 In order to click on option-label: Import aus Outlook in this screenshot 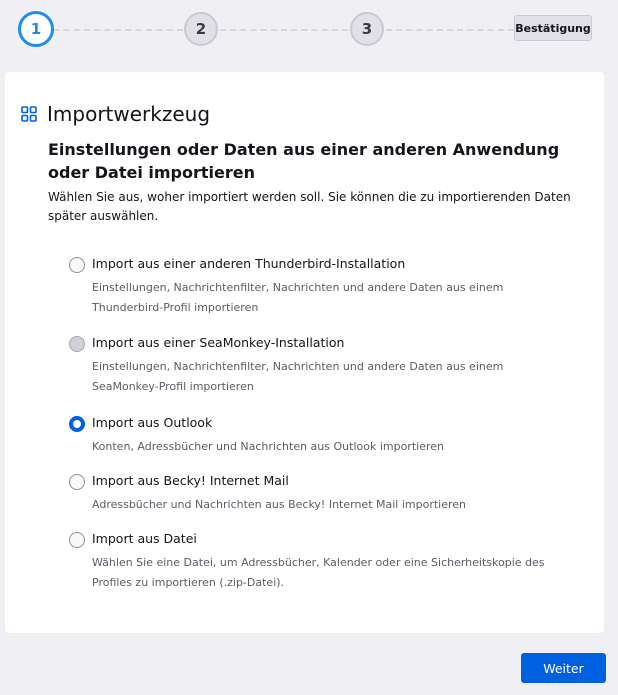, I will do `click(152, 422)`.